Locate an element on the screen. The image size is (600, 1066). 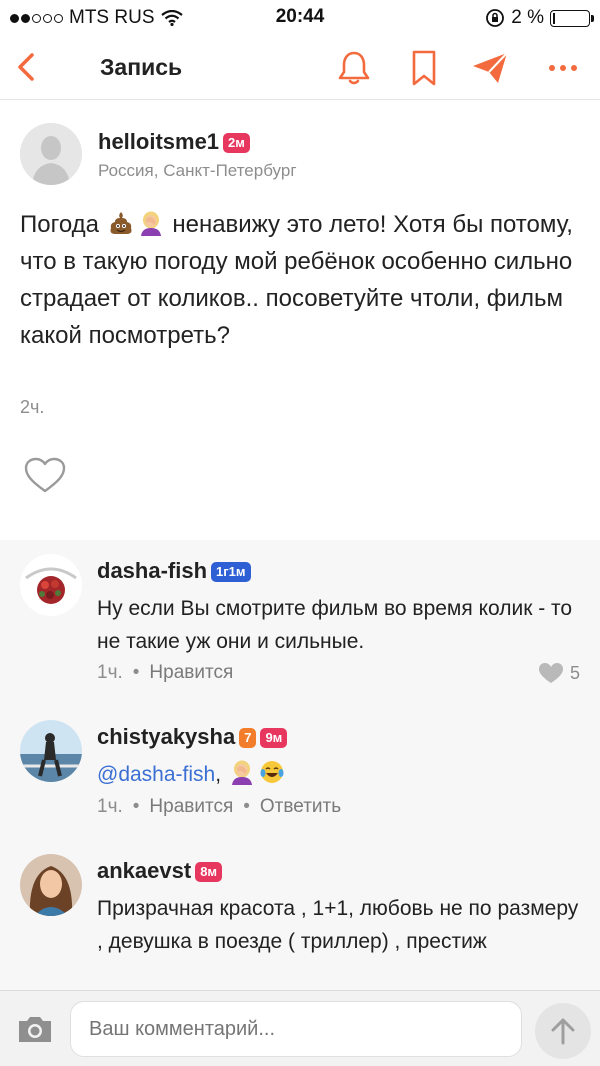
comment-meta: 1ч. • Нравится • Ответить is located at coordinates (219, 807).